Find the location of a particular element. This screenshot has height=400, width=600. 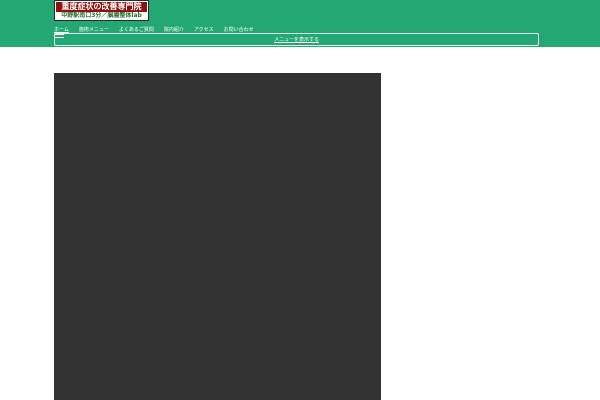

menu-toggle-label: メニューを表示する is located at coordinates (296, 39).